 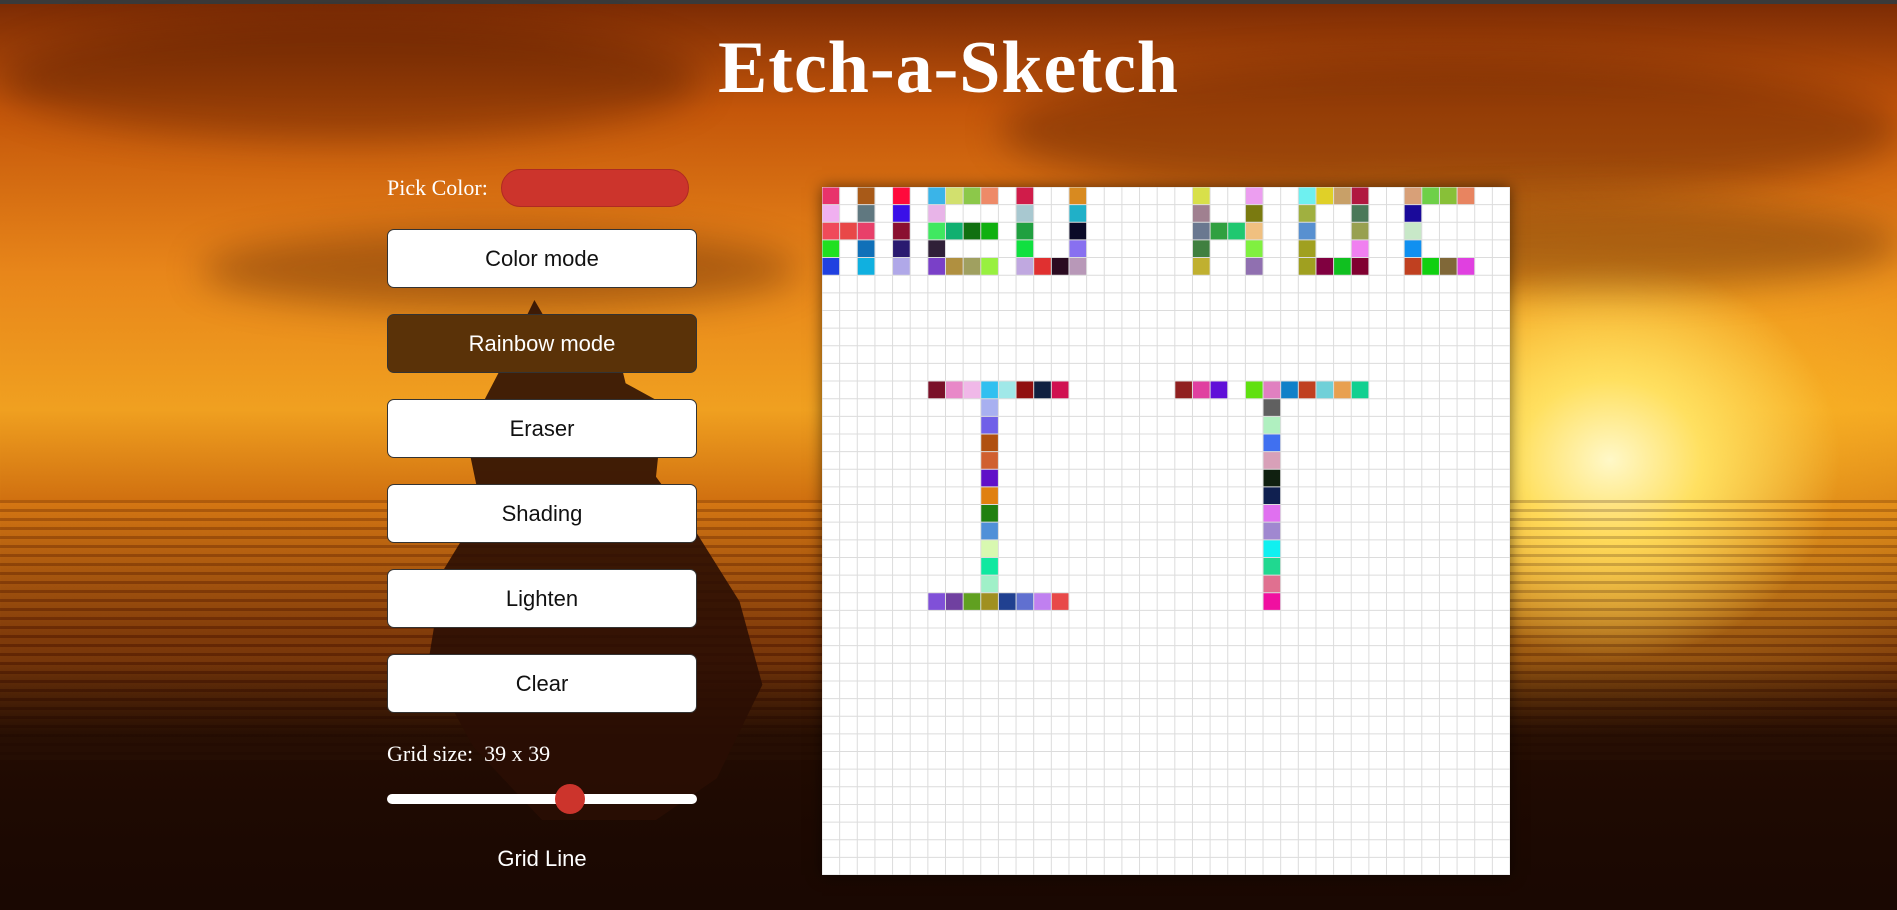 What do you see at coordinates (542, 598) in the screenshot?
I see `lighten-button: Lighten` at bounding box center [542, 598].